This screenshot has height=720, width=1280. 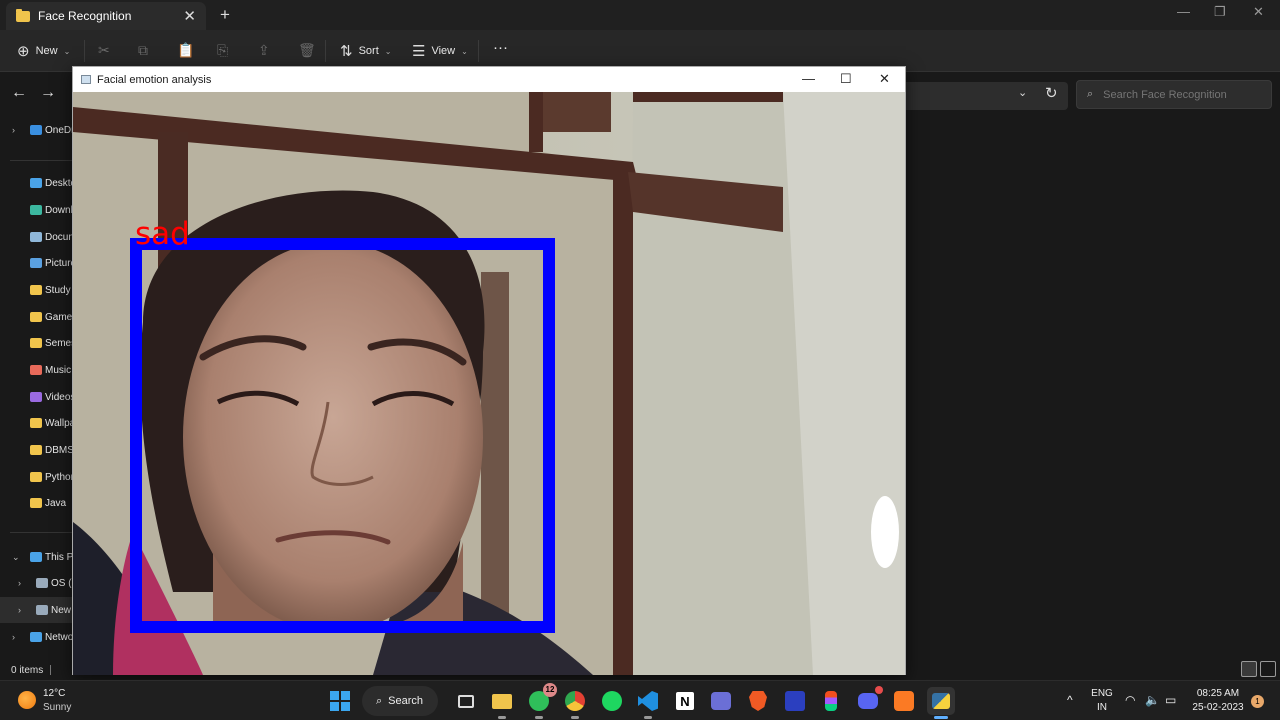 What do you see at coordinates (1152, 700) in the screenshot?
I see `volume-icon: 🔈` at bounding box center [1152, 700].